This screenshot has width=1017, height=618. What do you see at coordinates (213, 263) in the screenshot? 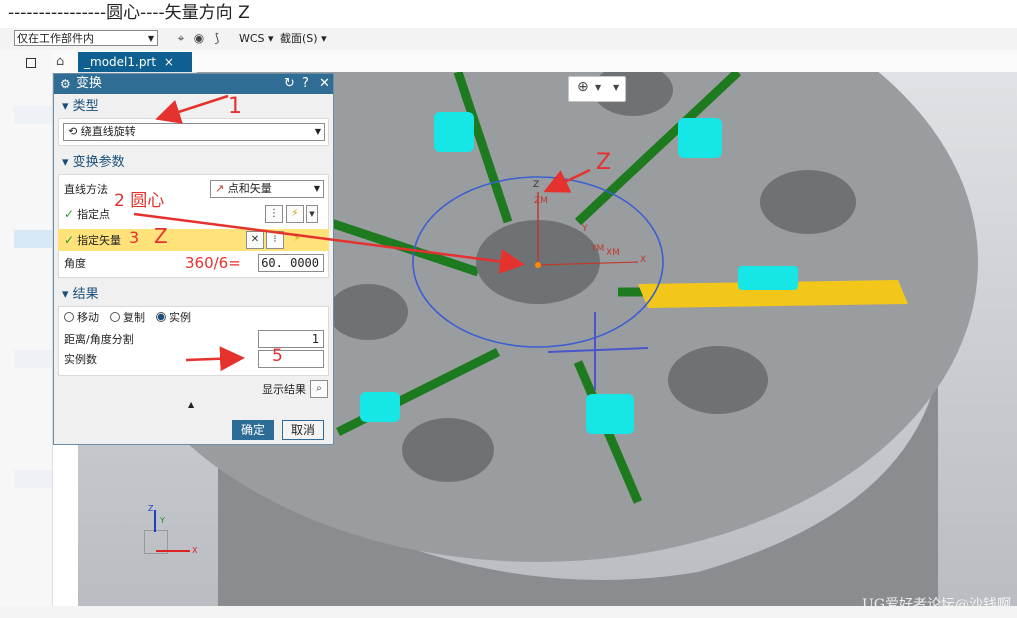
I see `angle-formula-annotation: 360/6=` at bounding box center [213, 263].